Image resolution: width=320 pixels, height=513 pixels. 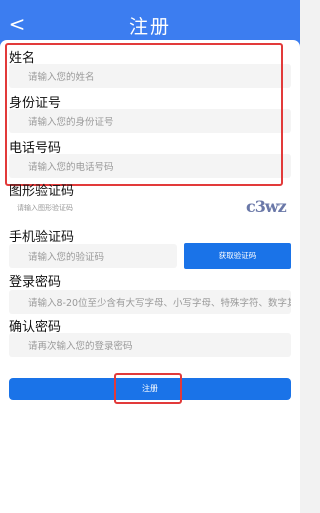 I want to click on confirm-password-input: 请再次输入您的登录密码, so click(x=150, y=345).